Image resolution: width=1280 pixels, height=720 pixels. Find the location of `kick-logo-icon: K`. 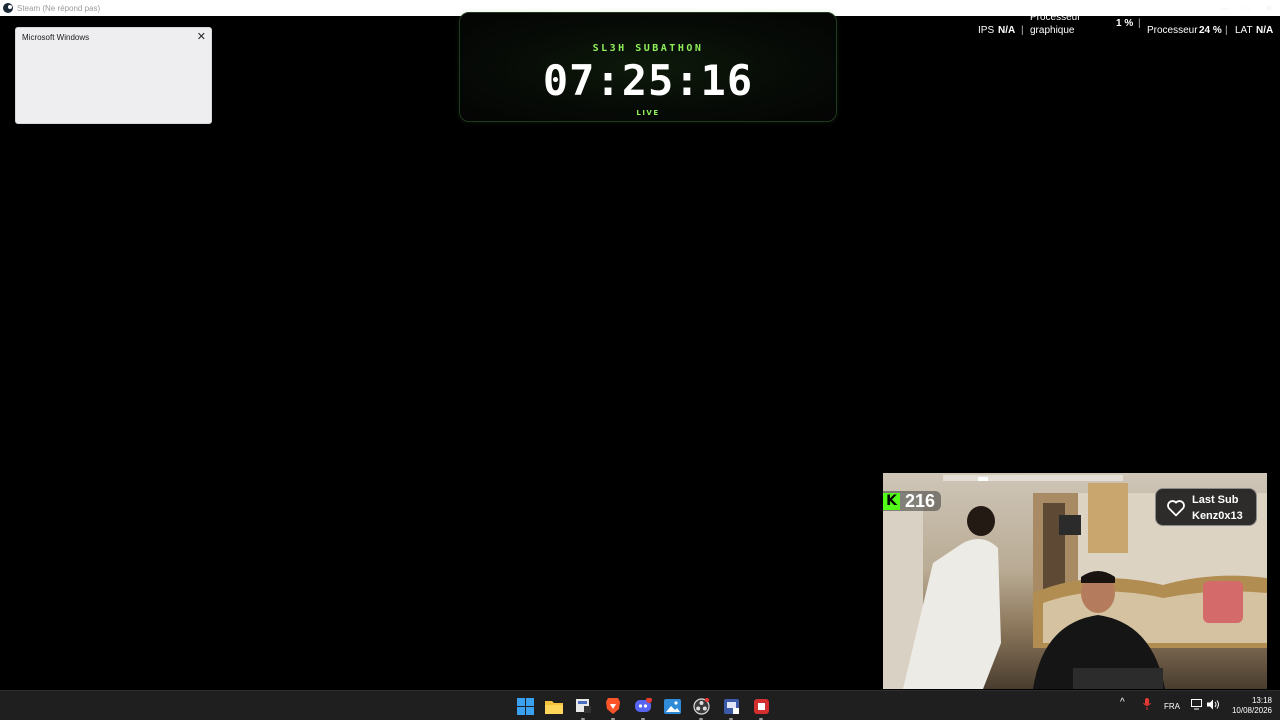

kick-logo-icon: K is located at coordinates (891, 501).